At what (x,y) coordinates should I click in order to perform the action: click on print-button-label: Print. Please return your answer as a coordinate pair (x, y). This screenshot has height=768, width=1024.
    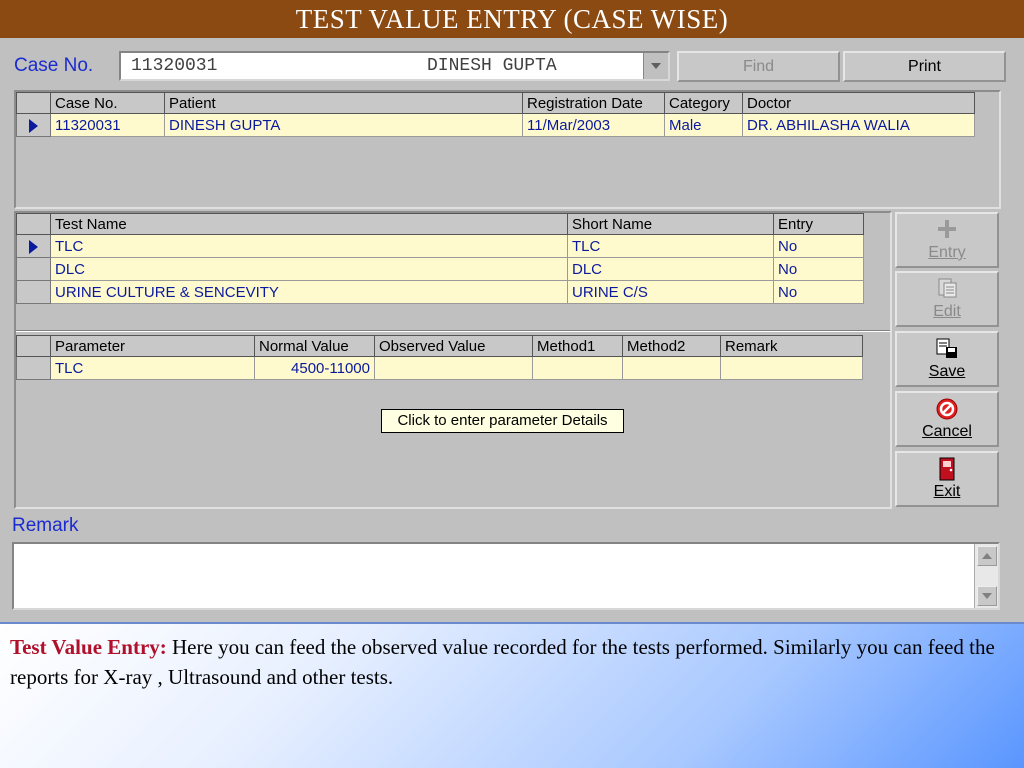
    Looking at the image, I should click on (924, 66).